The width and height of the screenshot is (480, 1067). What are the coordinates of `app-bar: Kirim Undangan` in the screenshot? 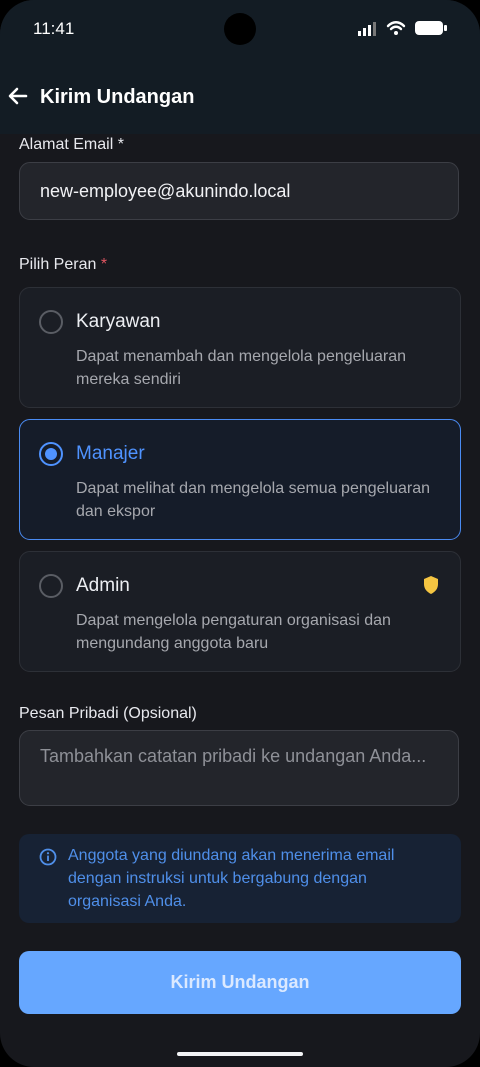 It's located at (240, 96).